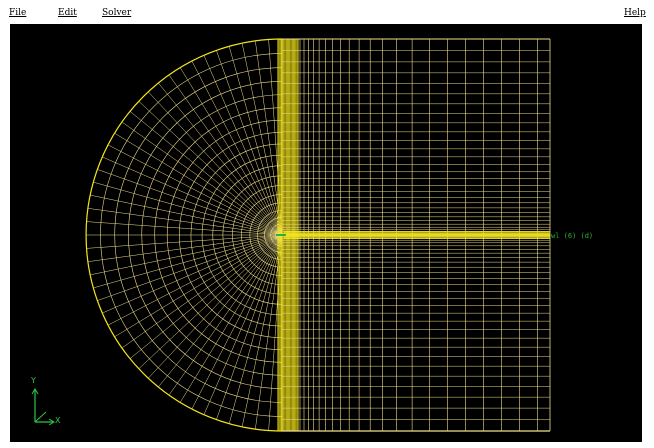 The height and width of the screenshot is (448, 654). I want to click on menu-help: Help, so click(635, 13).